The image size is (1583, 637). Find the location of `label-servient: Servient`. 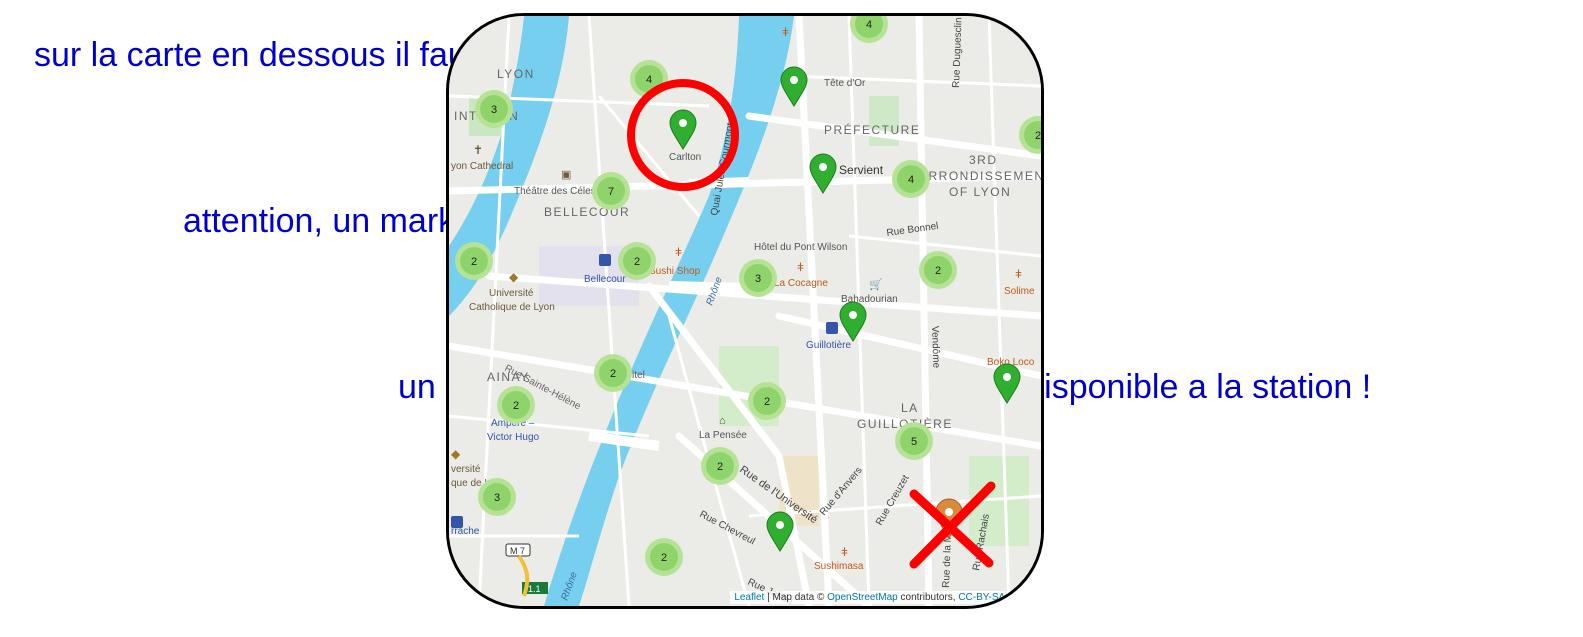

label-servient: Servient is located at coordinates (861, 170).